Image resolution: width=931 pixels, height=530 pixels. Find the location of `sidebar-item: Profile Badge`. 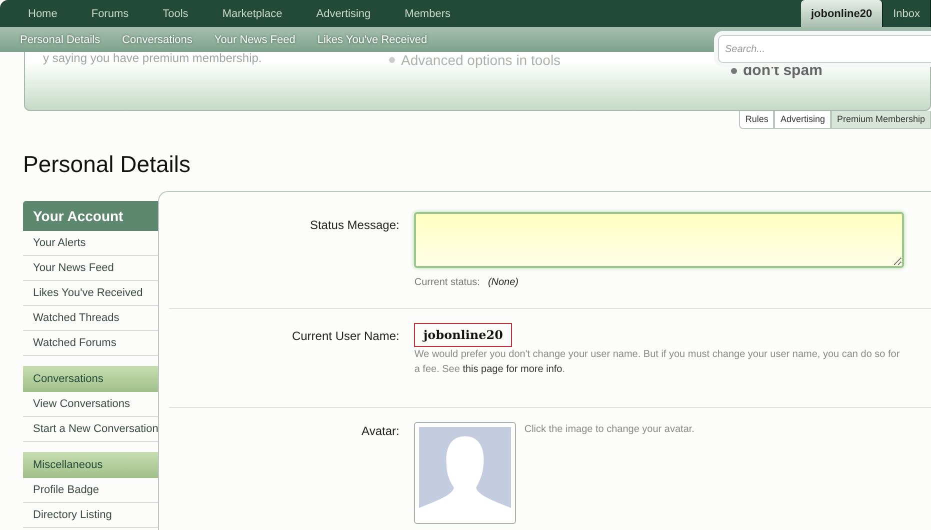

sidebar-item: Profile Badge is located at coordinates (90, 490).